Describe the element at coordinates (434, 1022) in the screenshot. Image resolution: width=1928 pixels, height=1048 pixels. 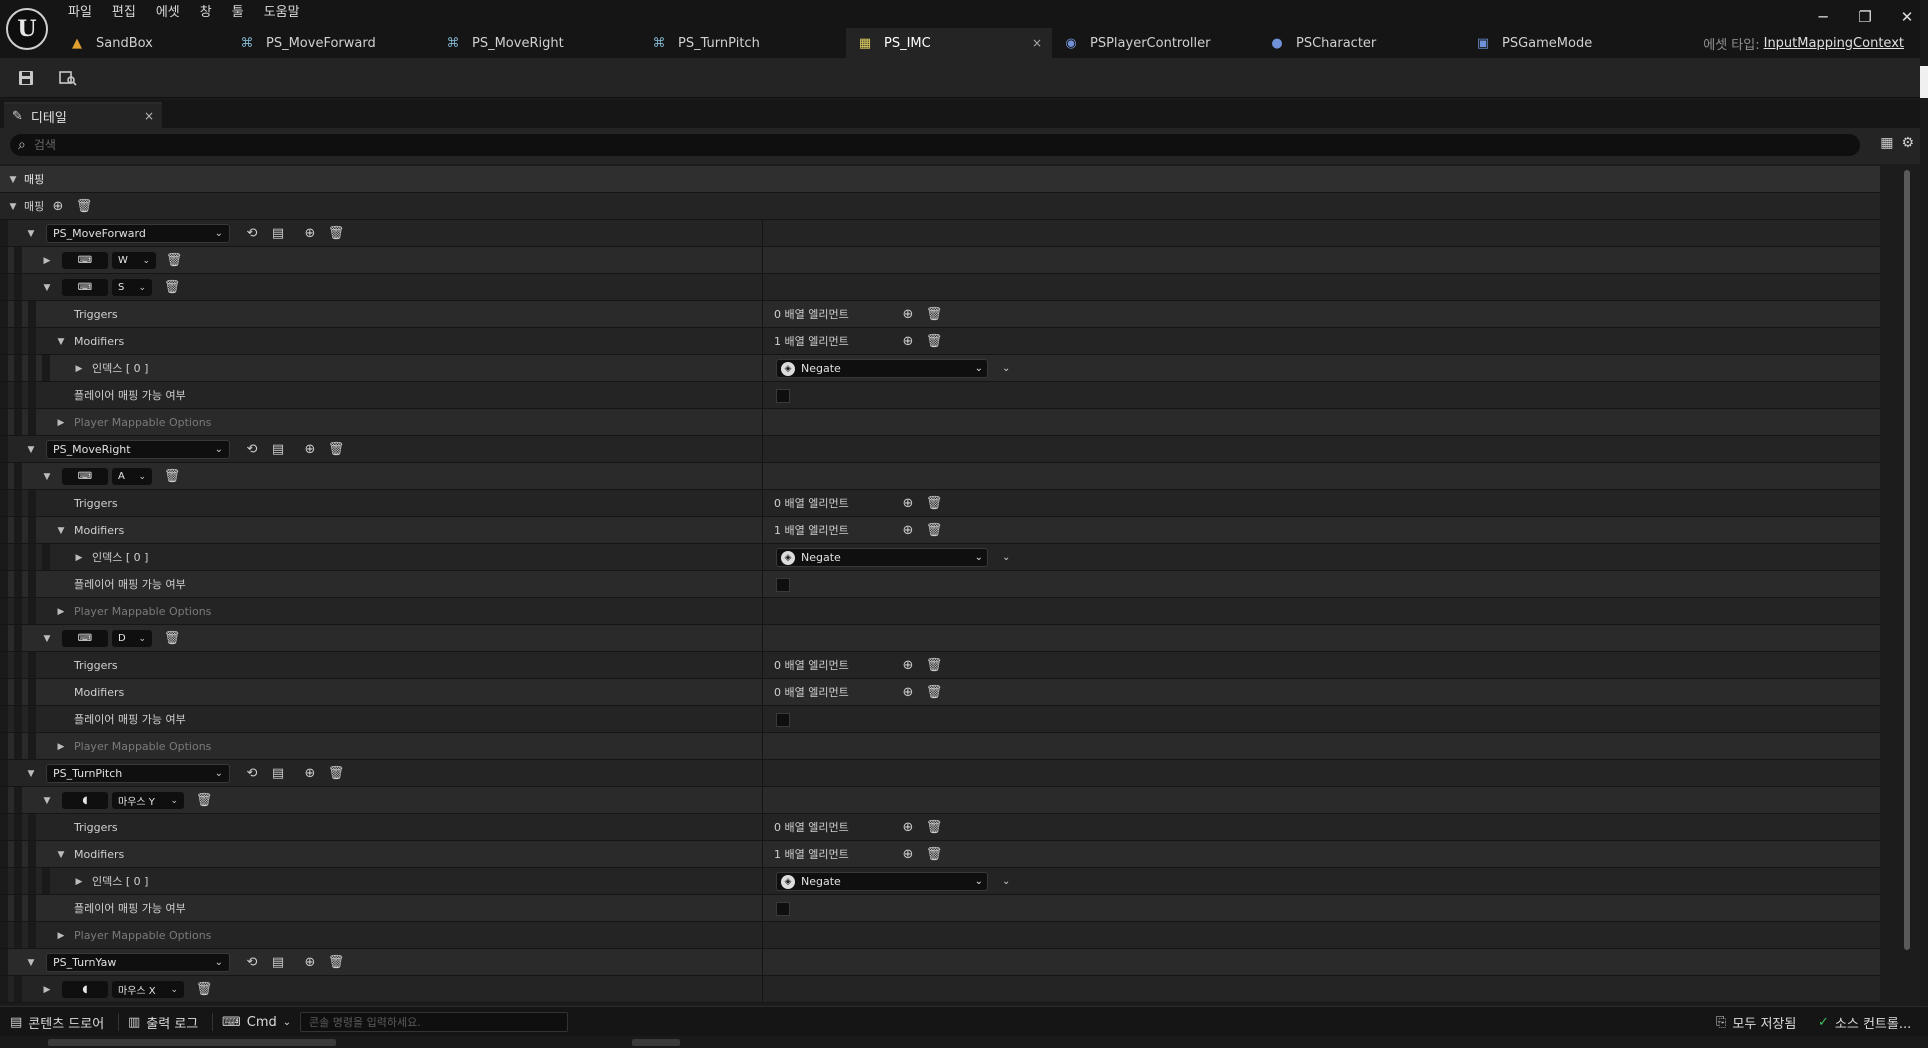
I see `console-input` at that location.